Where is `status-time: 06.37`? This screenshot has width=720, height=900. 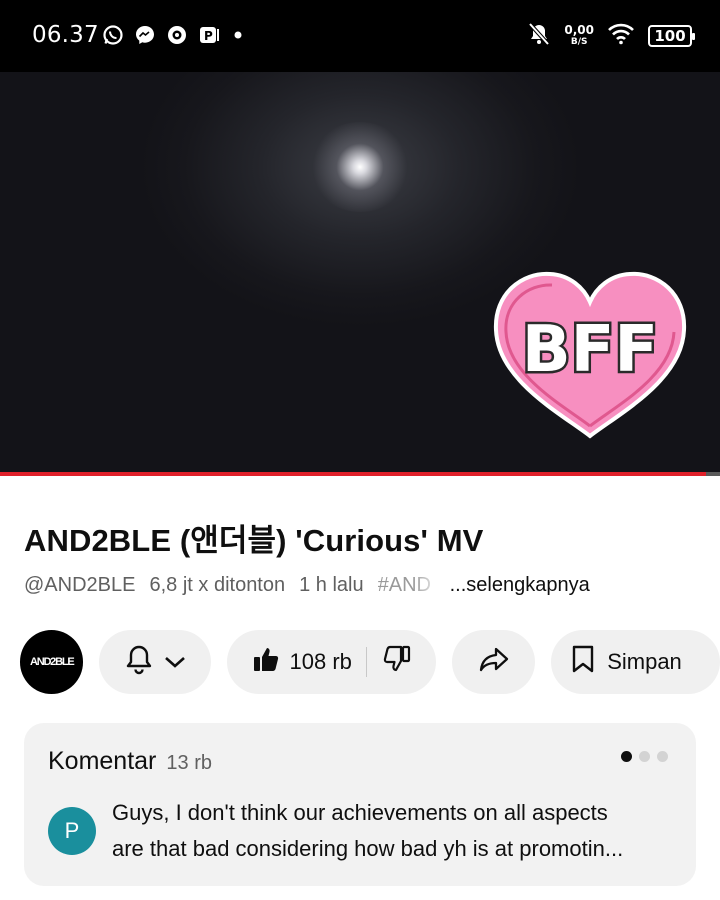 status-time: 06.37 is located at coordinates (65, 35).